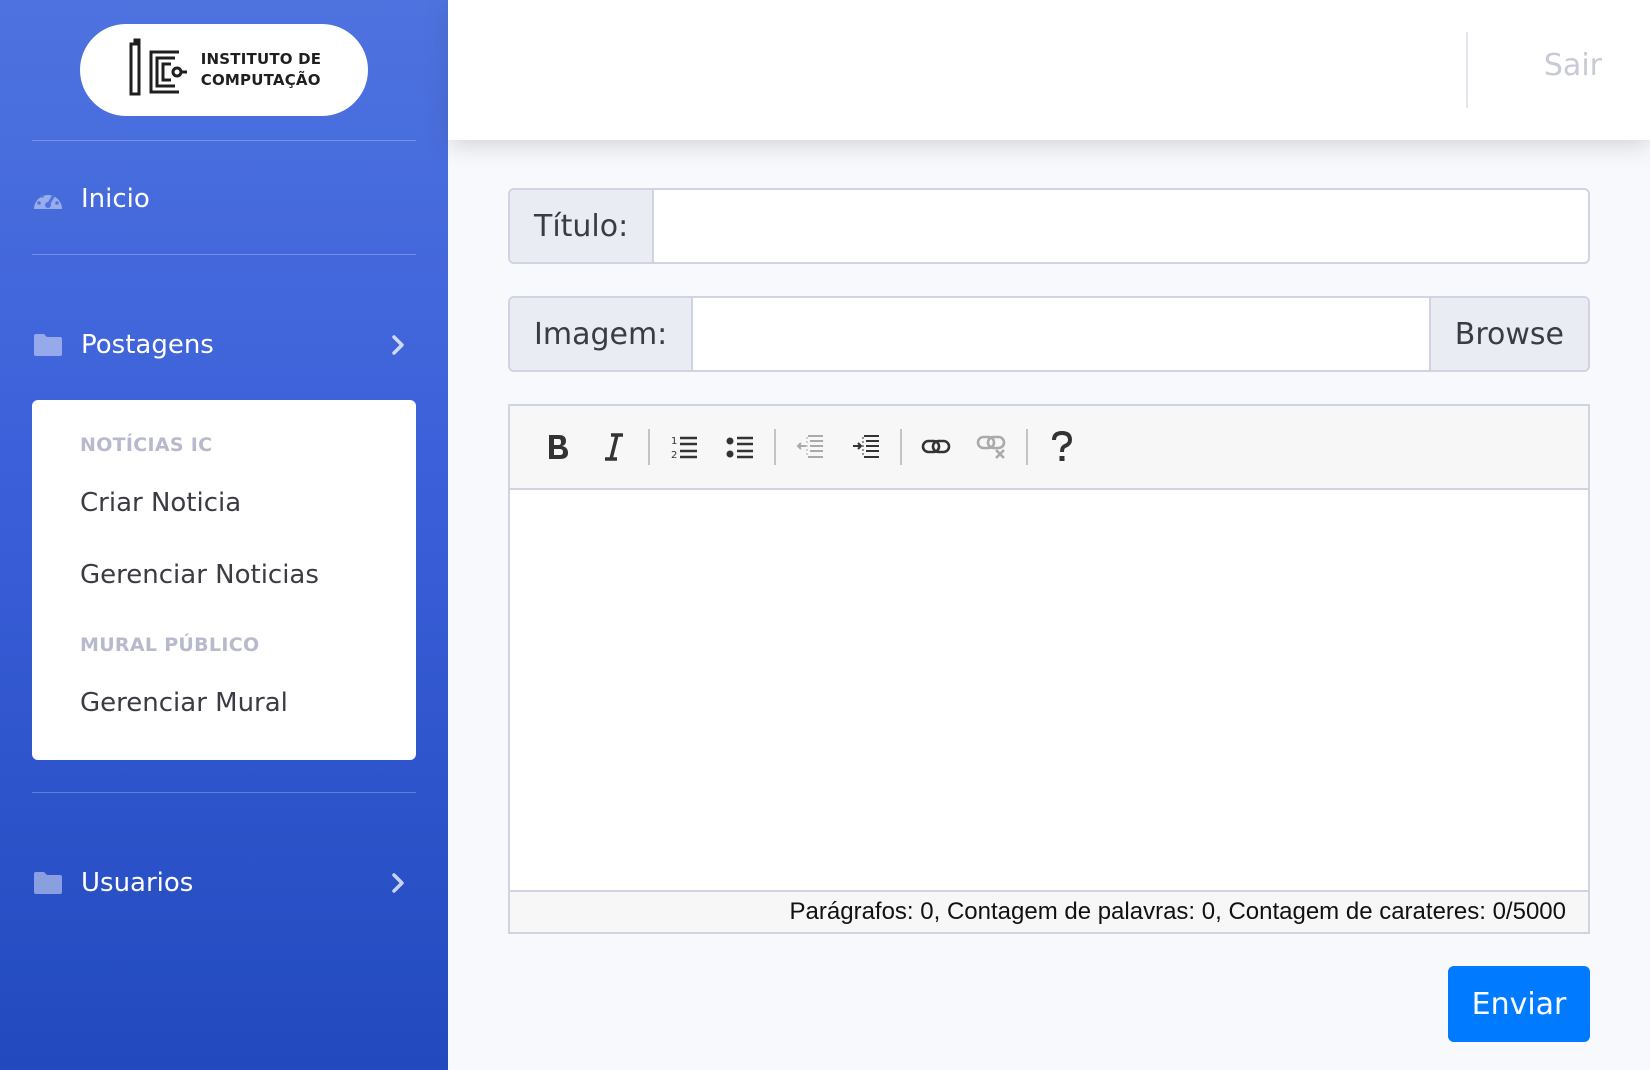 This screenshot has width=1650, height=1070. I want to click on indent-button, so click(866, 447).